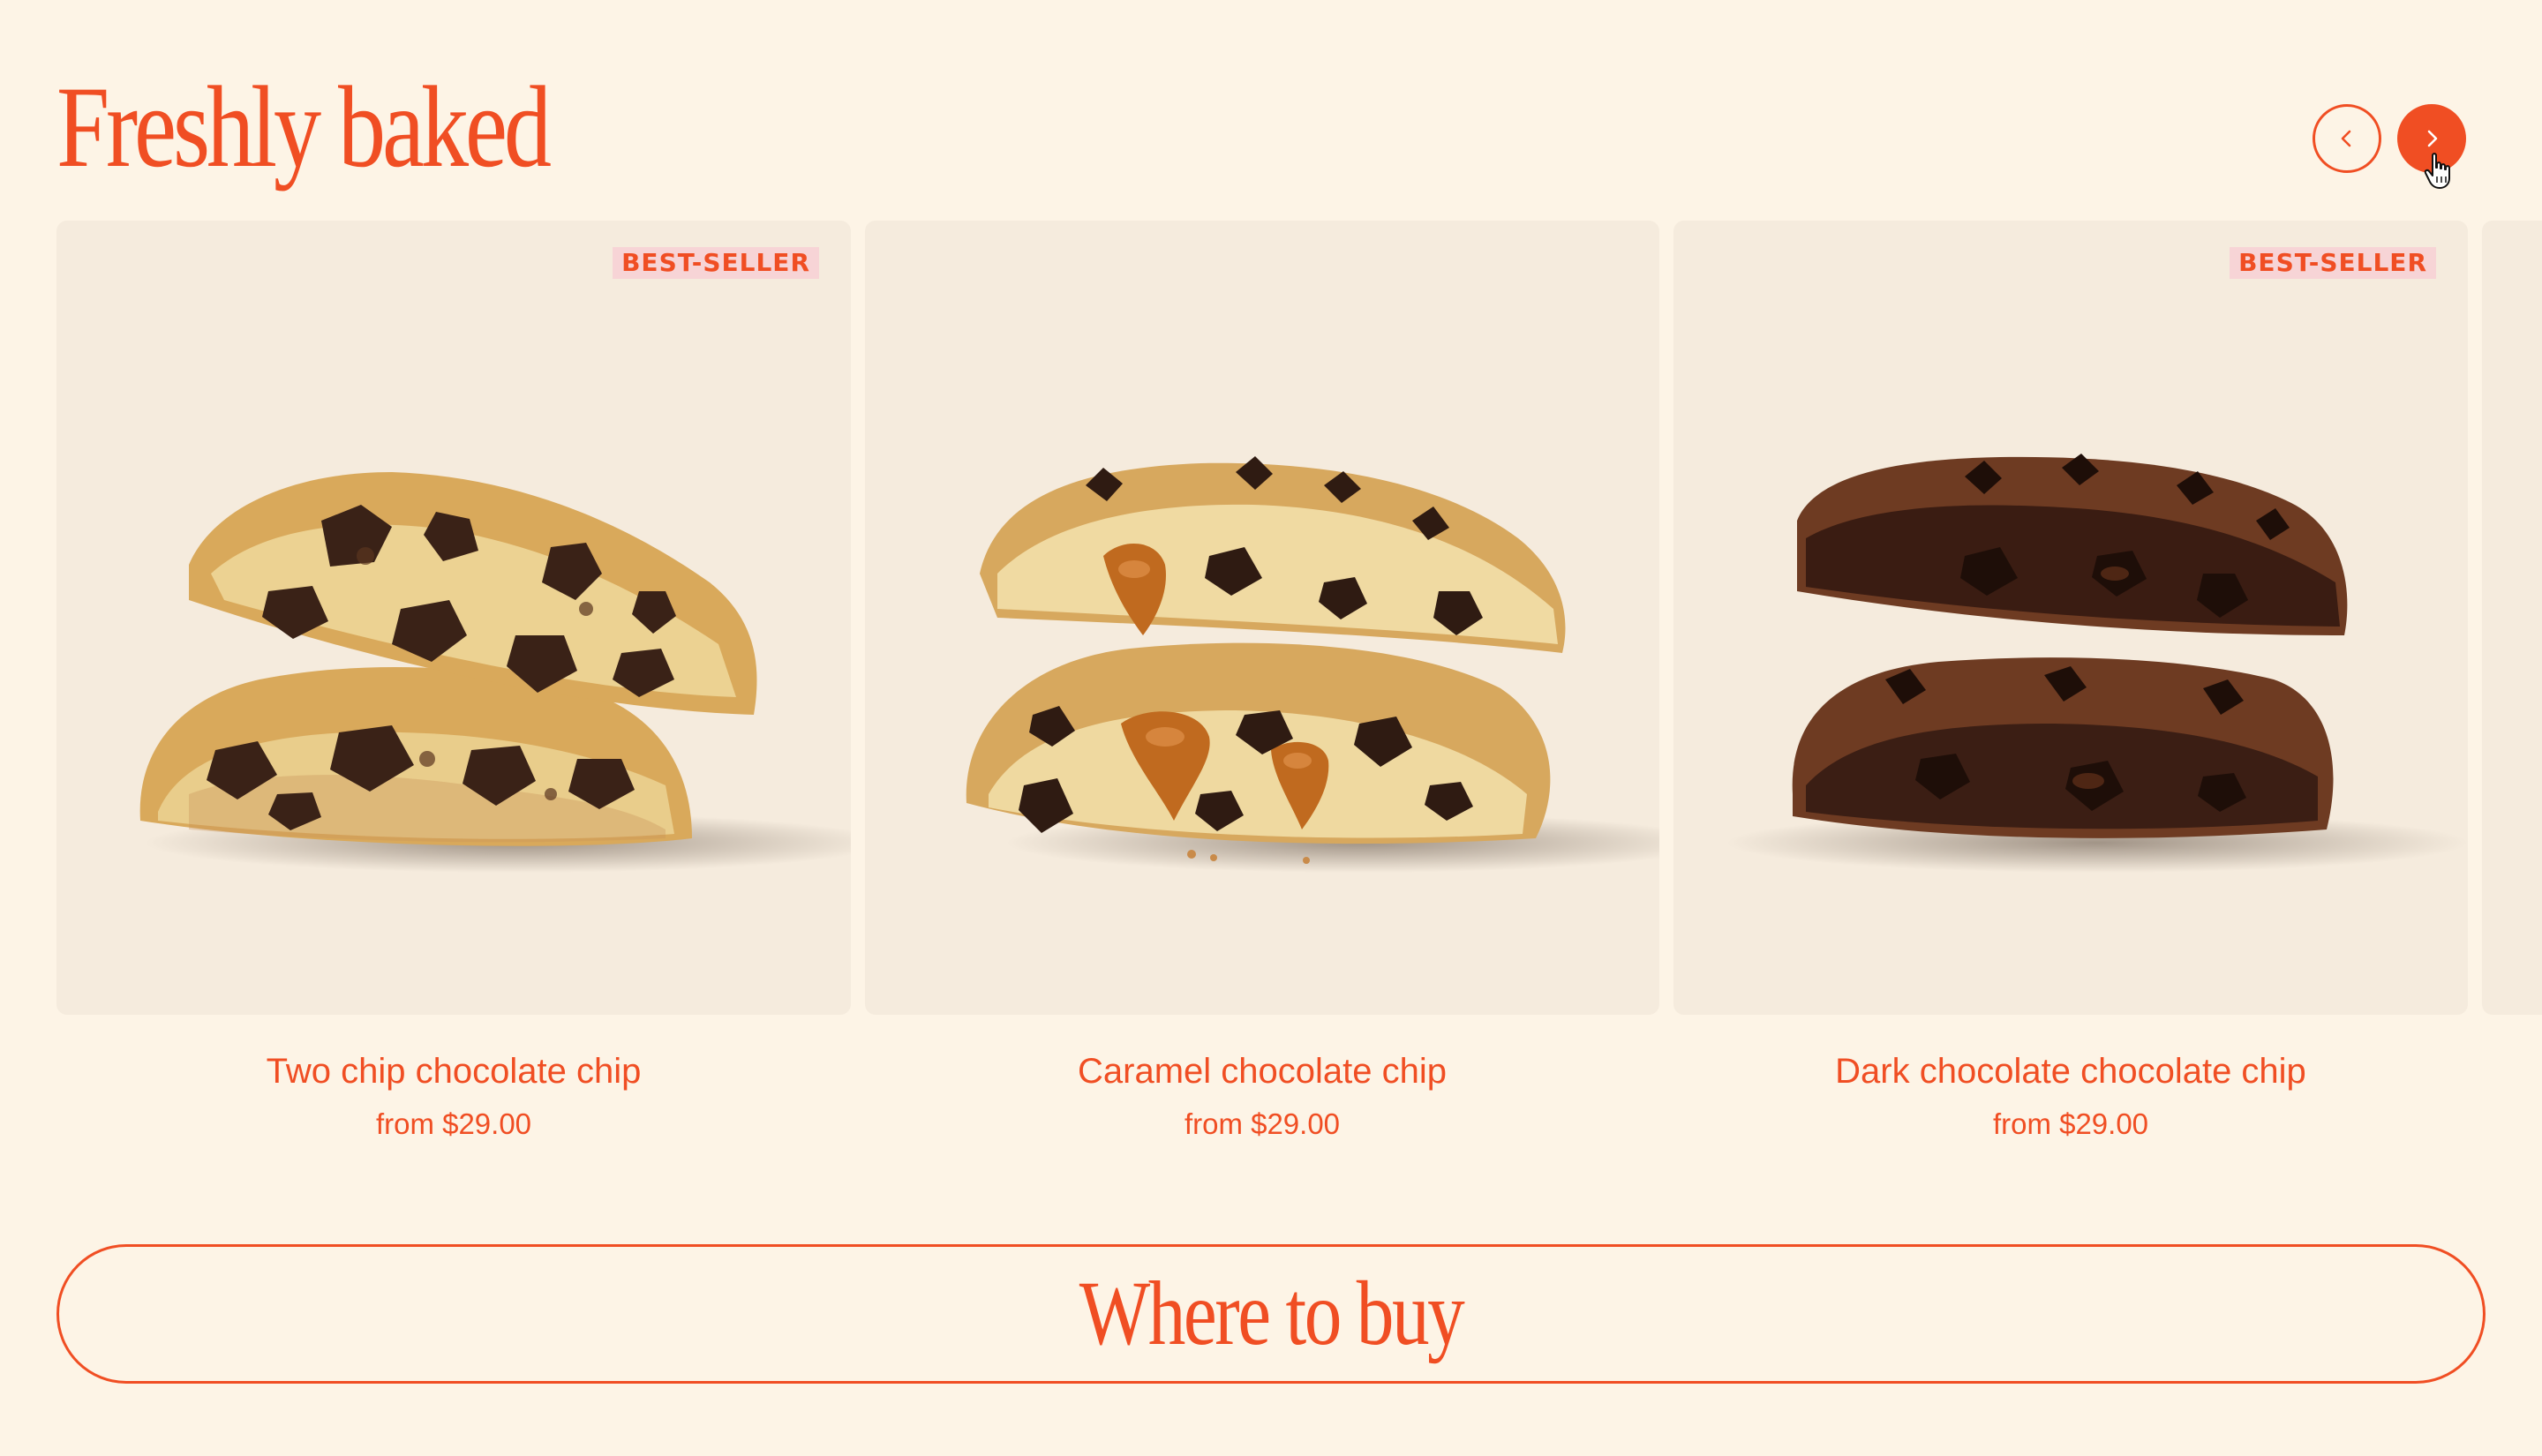 This screenshot has height=1456, width=2542. What do you see at coordinates (1313, 664) in the screenshot?
I see `cookie-caramel-photo` at bounding box center [1313, 664].